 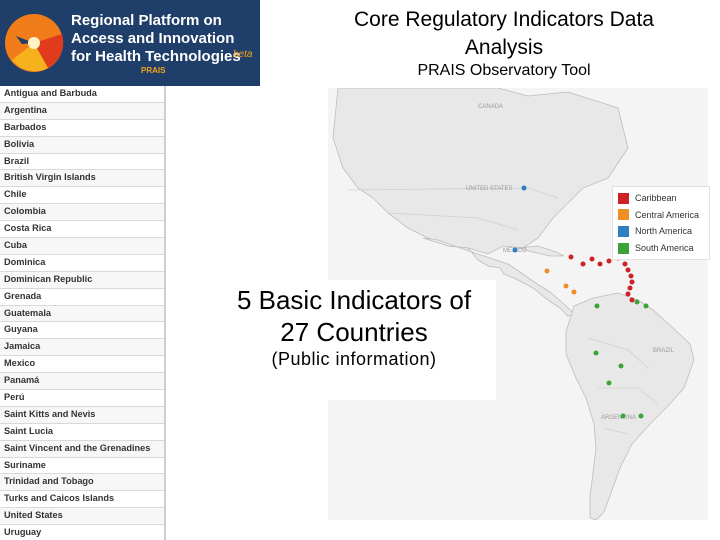 I want to click on country-list-item: Saint Lucia, so click(x=82, y=432).